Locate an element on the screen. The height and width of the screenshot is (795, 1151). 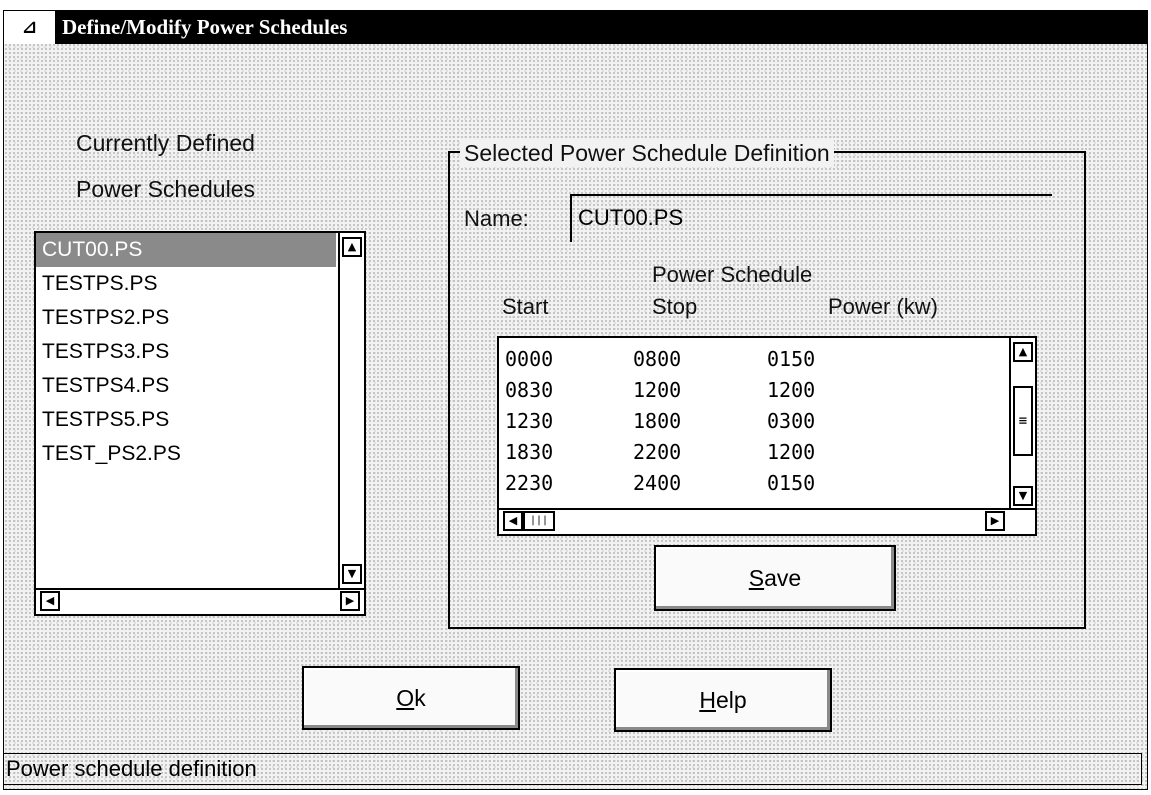
ok-mnemonic: O is located at coordinates (405, 698).